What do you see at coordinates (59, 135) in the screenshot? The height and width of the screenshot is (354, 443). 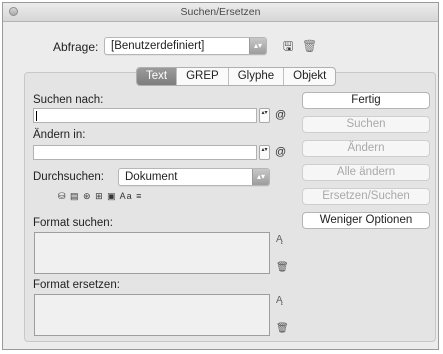 I see `change-label: Ändern in:` at bounding box center [59, 135].